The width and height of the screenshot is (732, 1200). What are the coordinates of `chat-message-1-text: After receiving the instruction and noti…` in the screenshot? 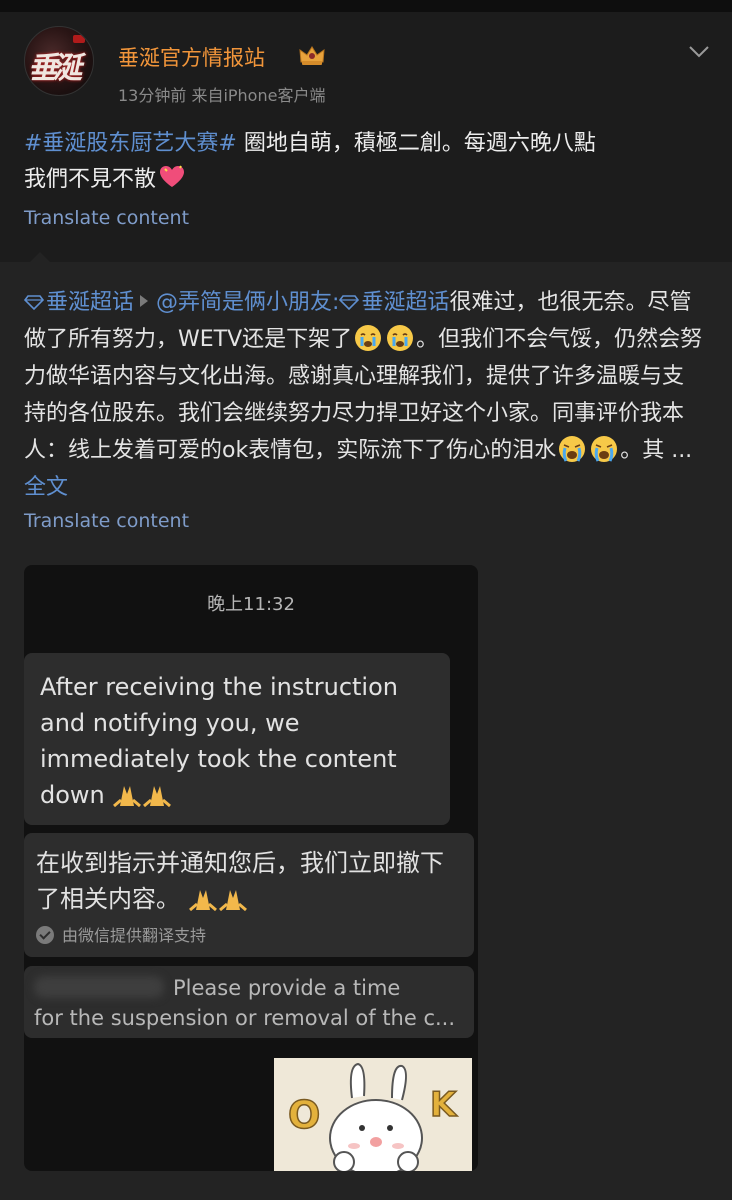 It's located at (219, 741).